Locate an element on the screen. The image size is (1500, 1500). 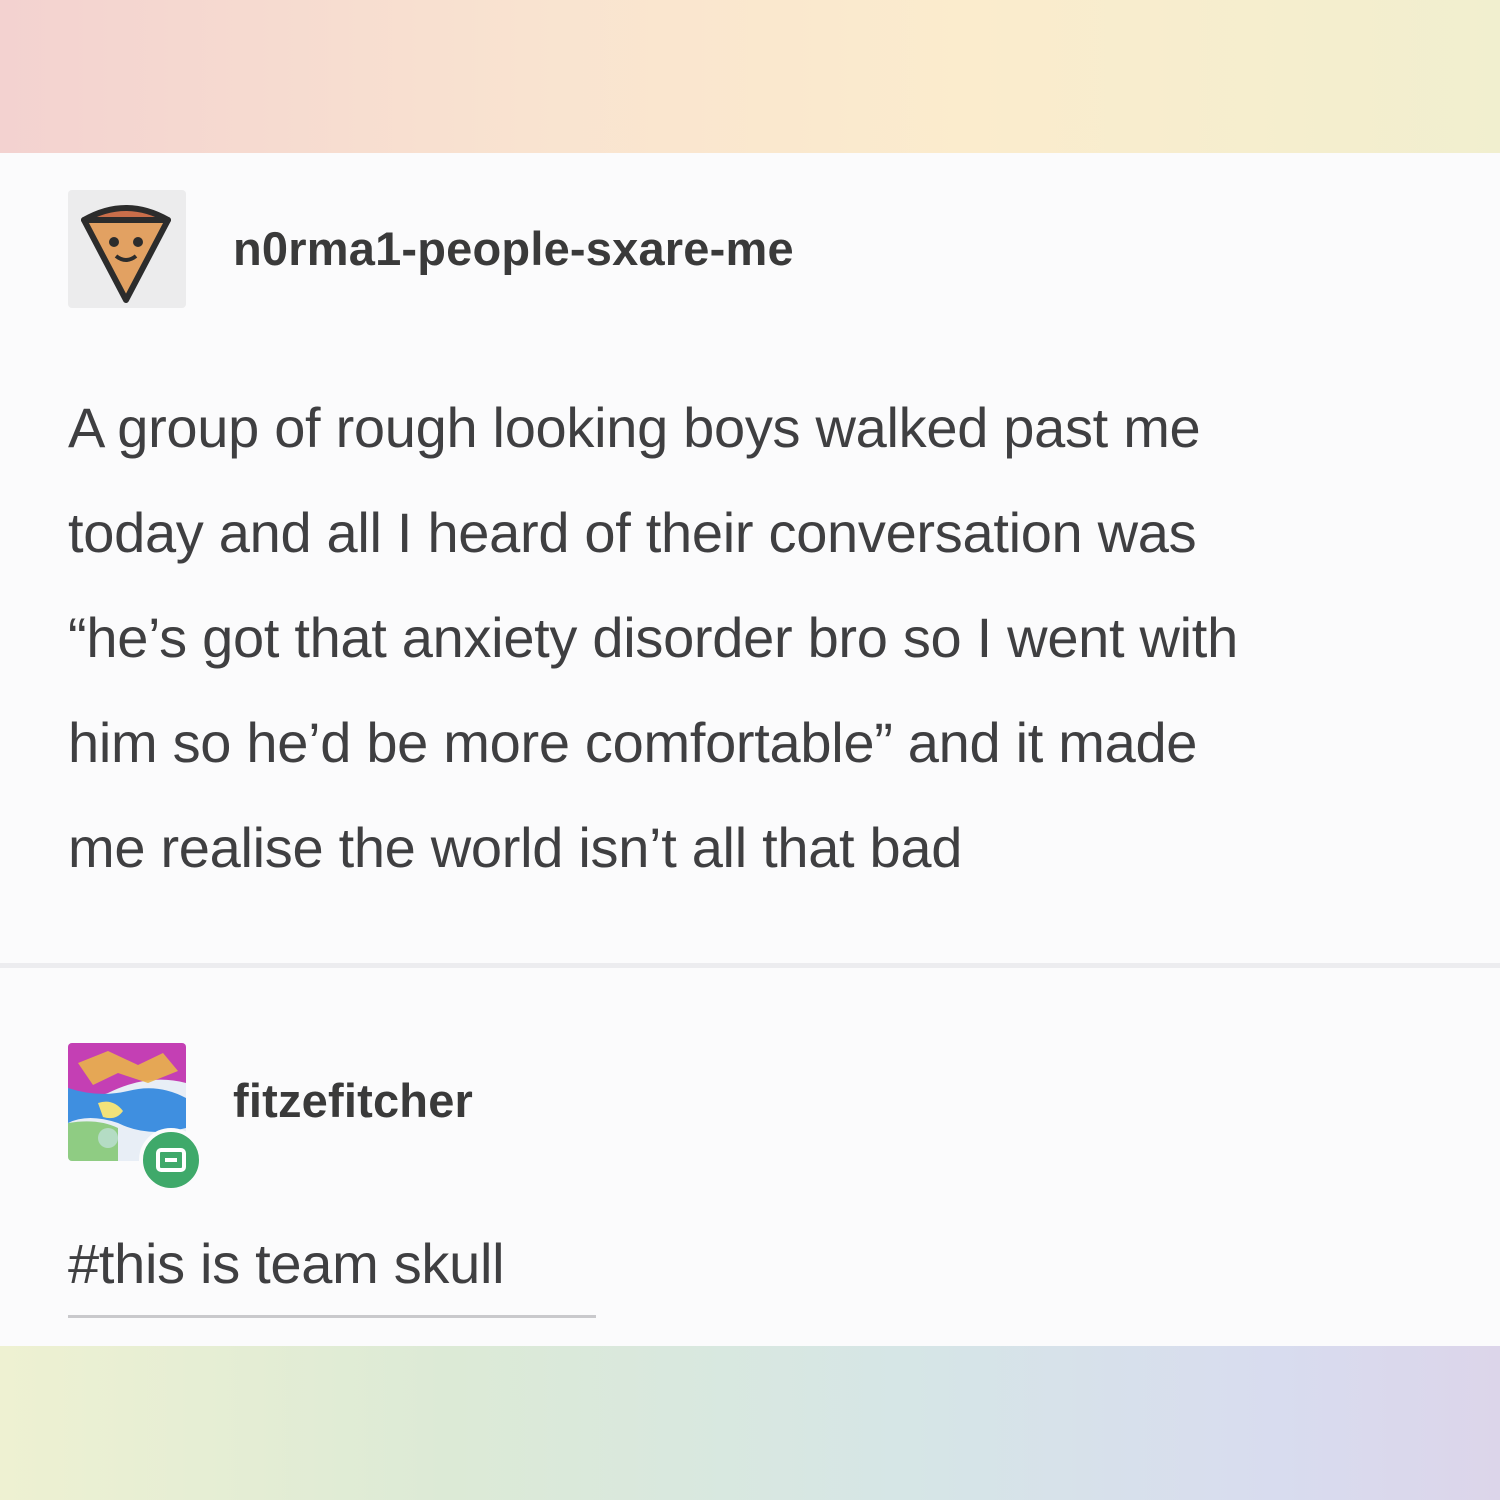
post-tag-link: #this is team skull is located at coordinates (286, 1263).